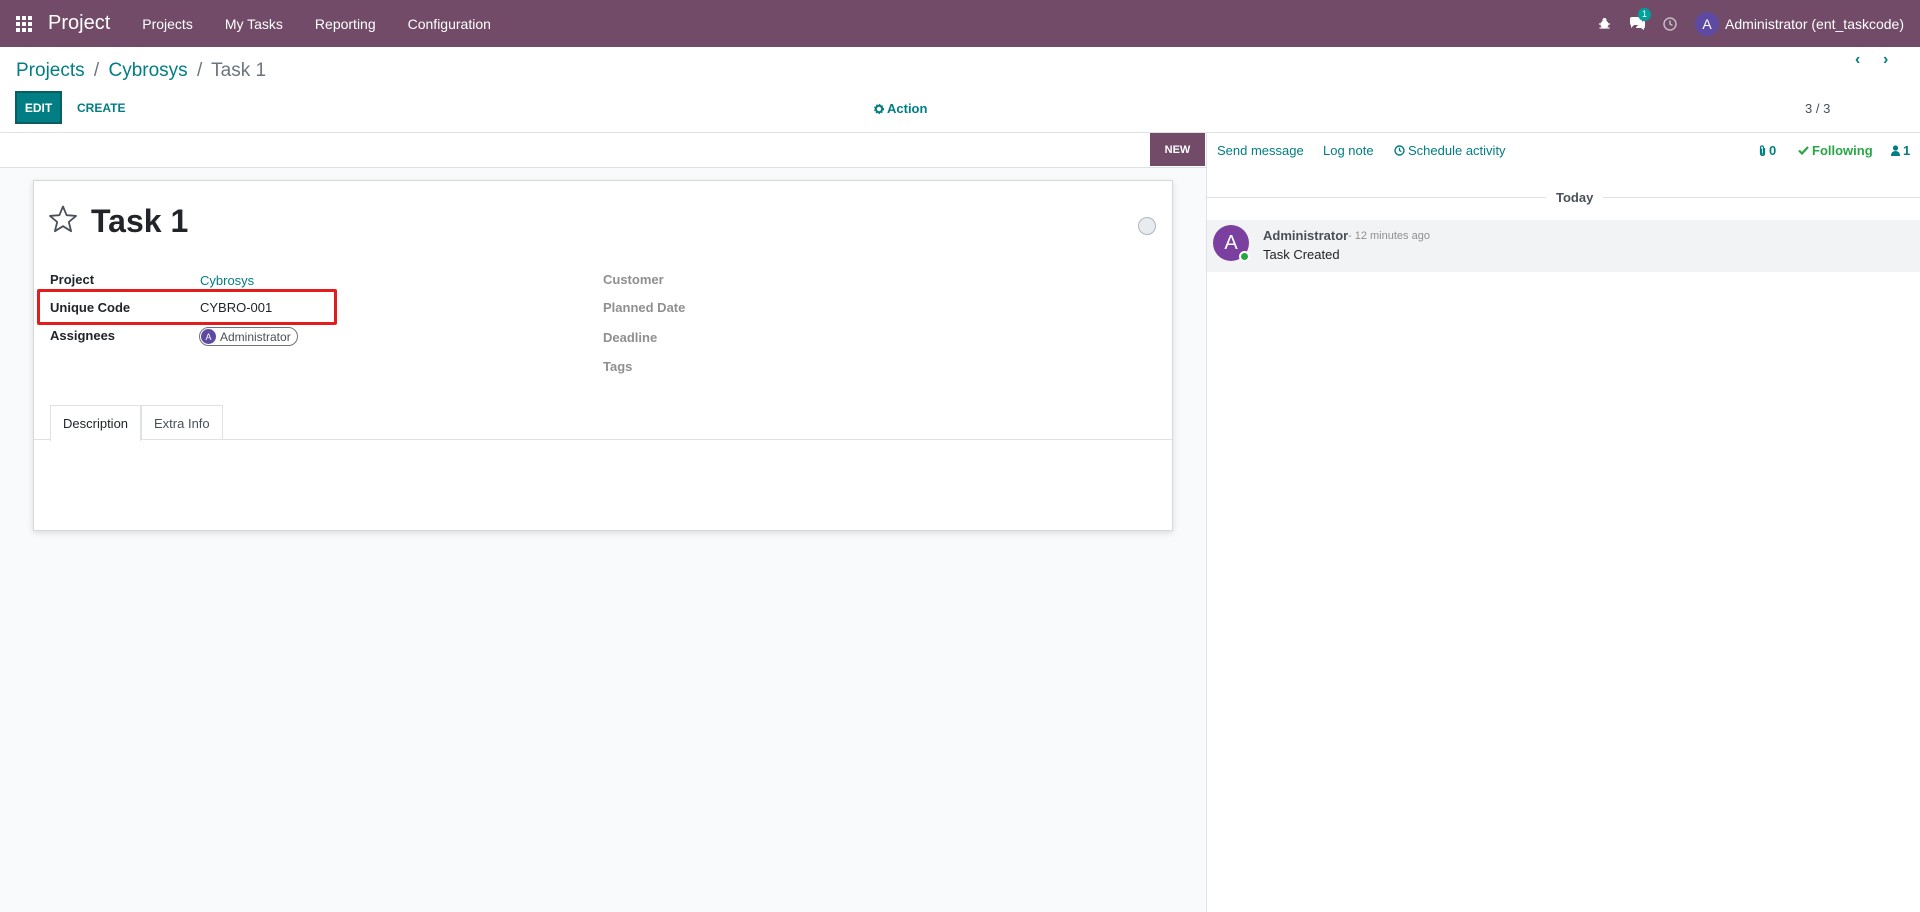  I want to click on message-author: Administrator, so click(1305, 235).